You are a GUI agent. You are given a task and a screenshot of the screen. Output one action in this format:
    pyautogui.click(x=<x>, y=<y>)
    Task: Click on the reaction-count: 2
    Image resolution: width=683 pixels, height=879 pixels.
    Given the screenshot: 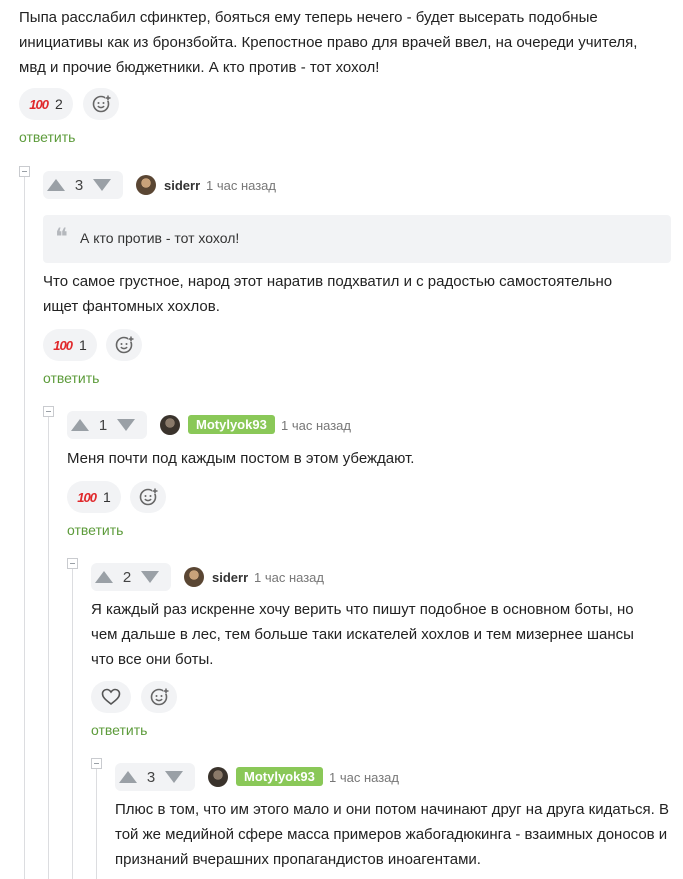 What is the action you would take?
    pyautogui.click(x=58, y=104)
    